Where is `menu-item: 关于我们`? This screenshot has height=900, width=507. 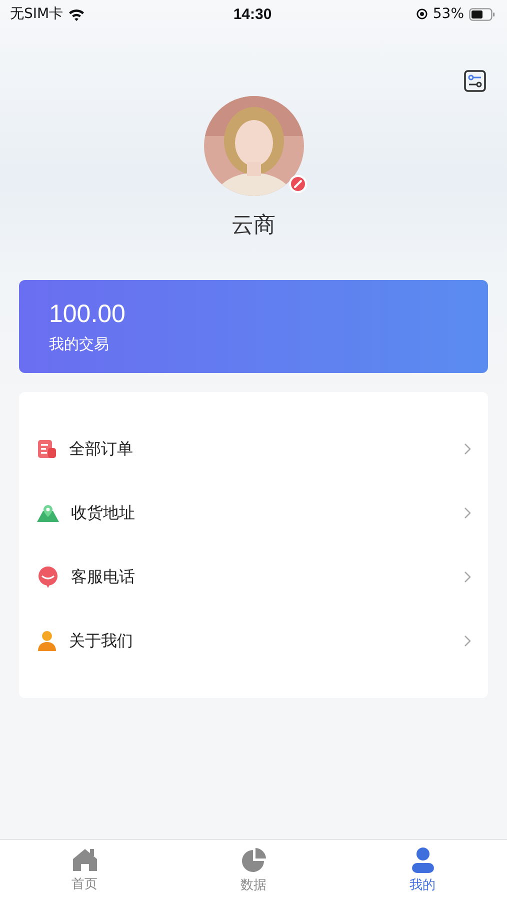 menu-item: 关于我们 is located at coordinates (253, 641).